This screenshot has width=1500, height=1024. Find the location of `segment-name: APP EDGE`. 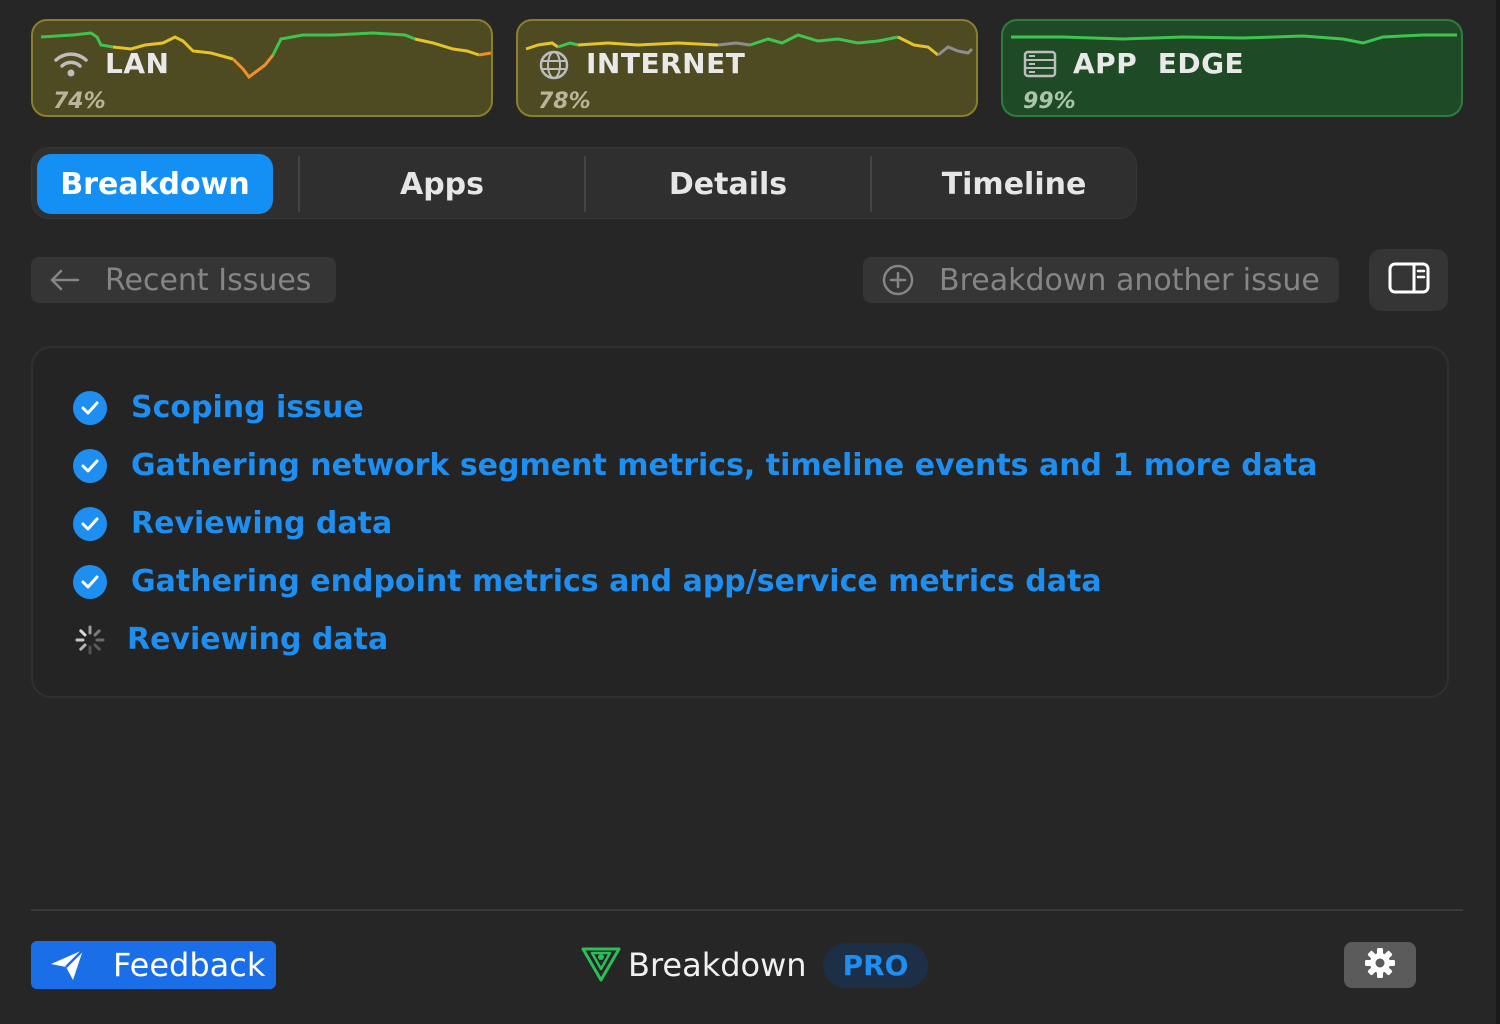

segment-name: APP EDGE is located at coordinates (1159, 63).